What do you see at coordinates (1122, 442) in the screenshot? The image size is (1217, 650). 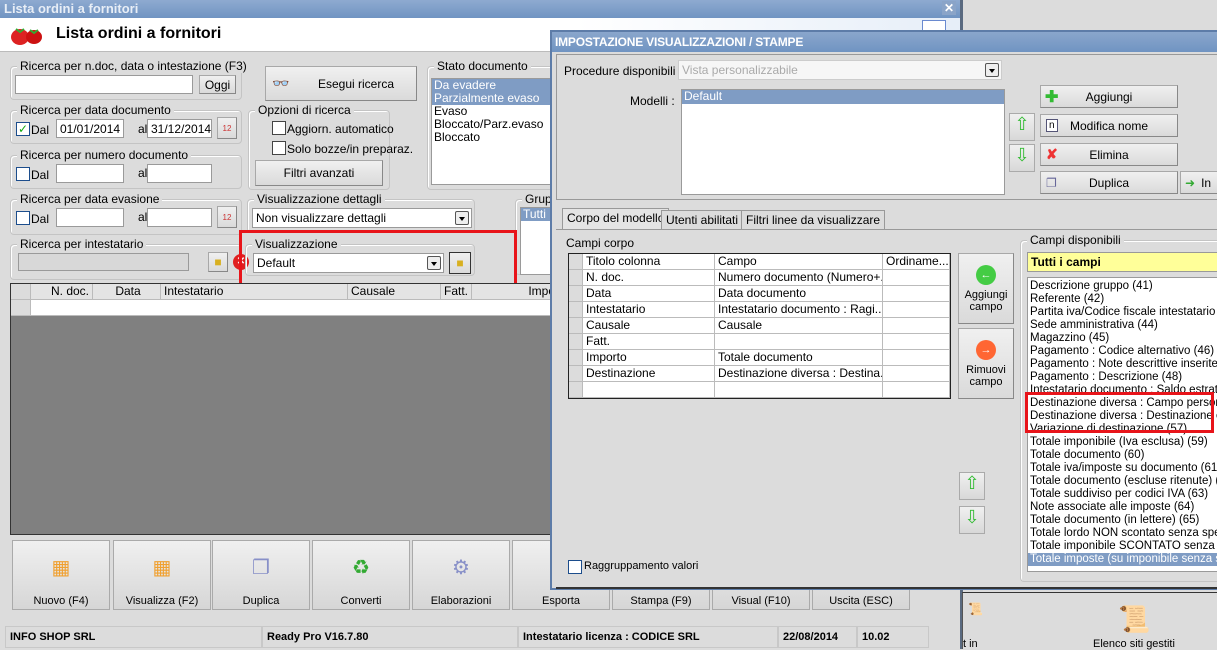 I see `available-field-item: Totale imponibile (Iva esclusa) (59)` at bounding box center [1122, 442].